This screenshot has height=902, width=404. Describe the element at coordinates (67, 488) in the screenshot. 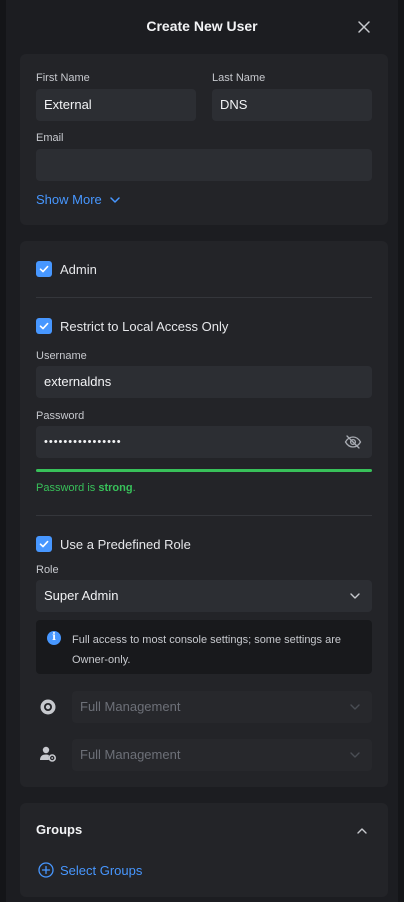

I see `strength-prefix: Password is` at that location.